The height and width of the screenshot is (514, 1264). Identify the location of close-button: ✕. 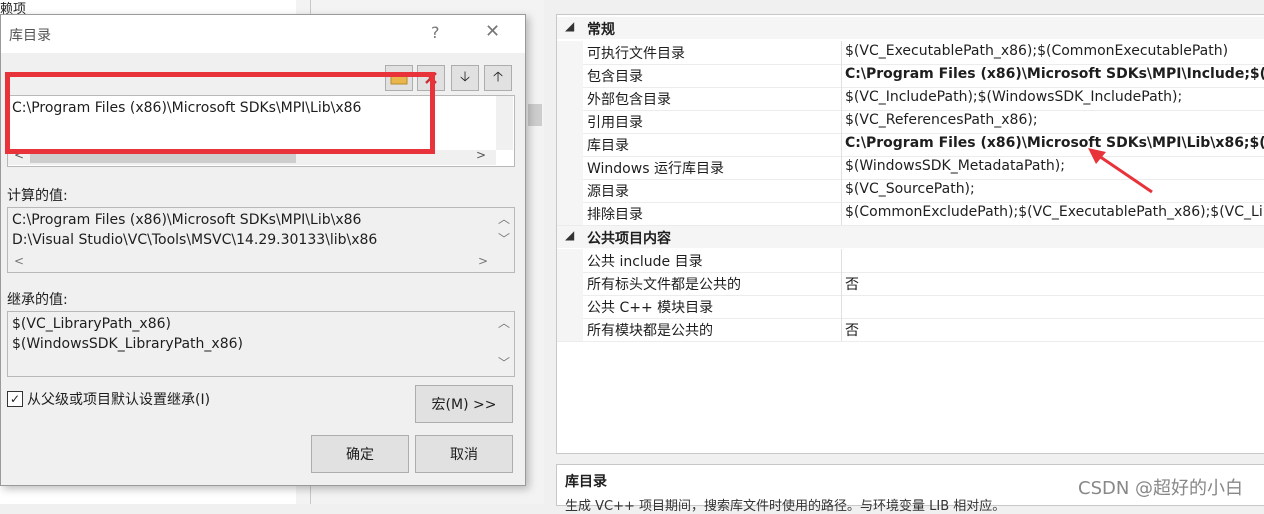
(492, 31).